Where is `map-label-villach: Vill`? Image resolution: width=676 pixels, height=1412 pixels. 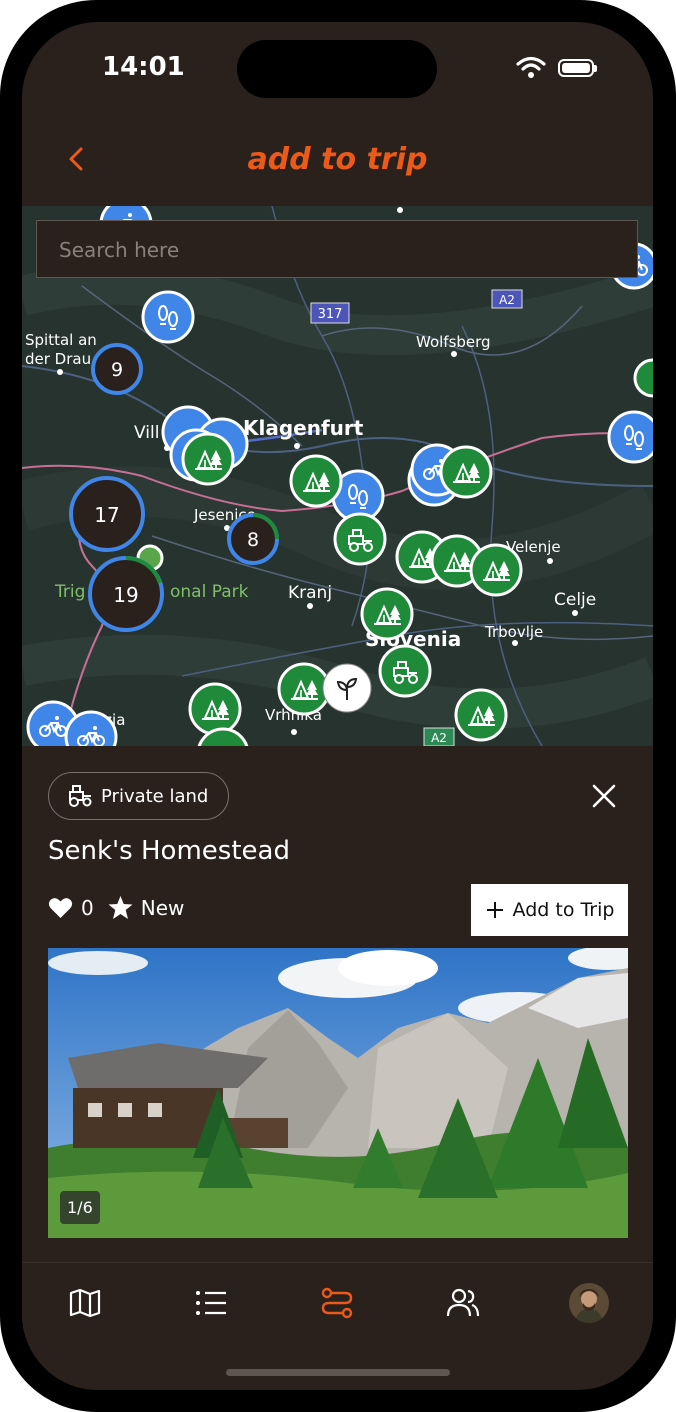
map-label-villach: Vill is located at coordinates (146, 433).